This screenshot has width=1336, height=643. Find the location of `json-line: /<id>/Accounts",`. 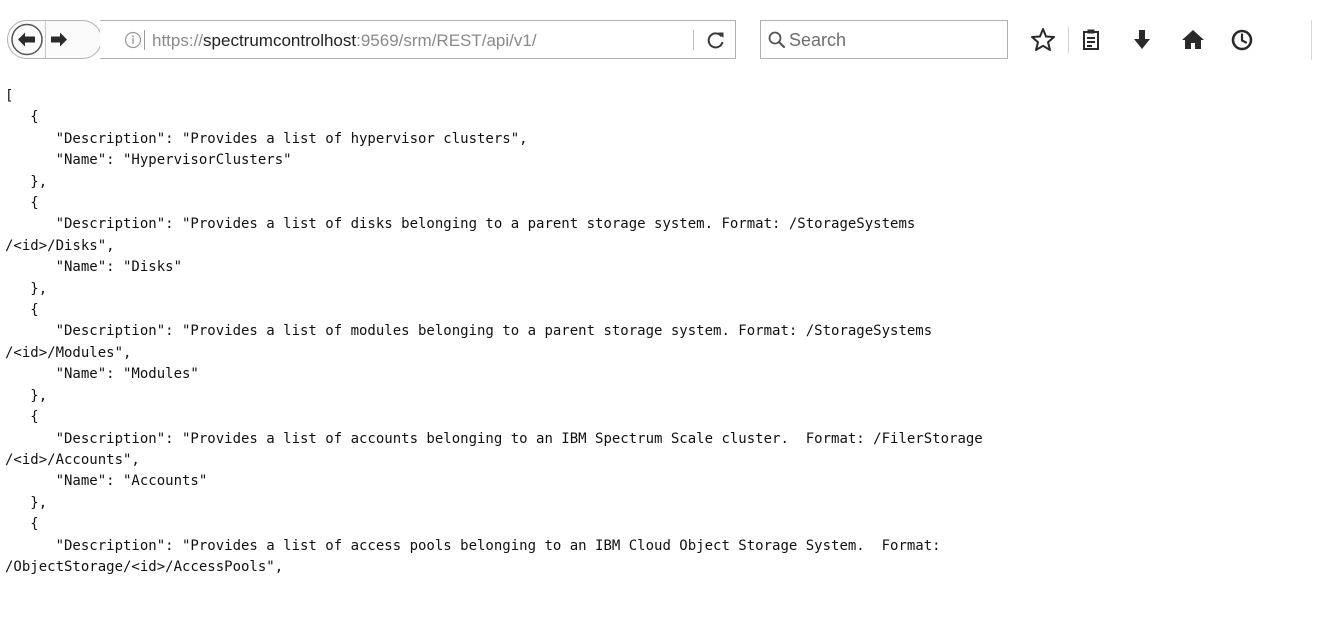

json-line: /<id>/Accounts", is located at coordinates (72, 459).